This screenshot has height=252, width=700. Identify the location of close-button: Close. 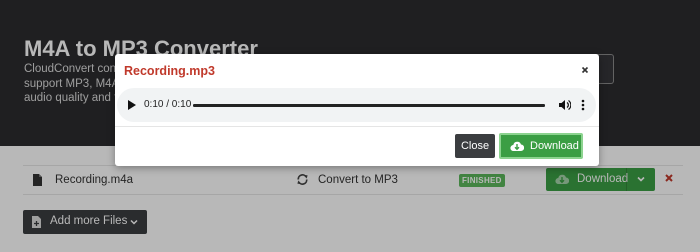
(475, 146).